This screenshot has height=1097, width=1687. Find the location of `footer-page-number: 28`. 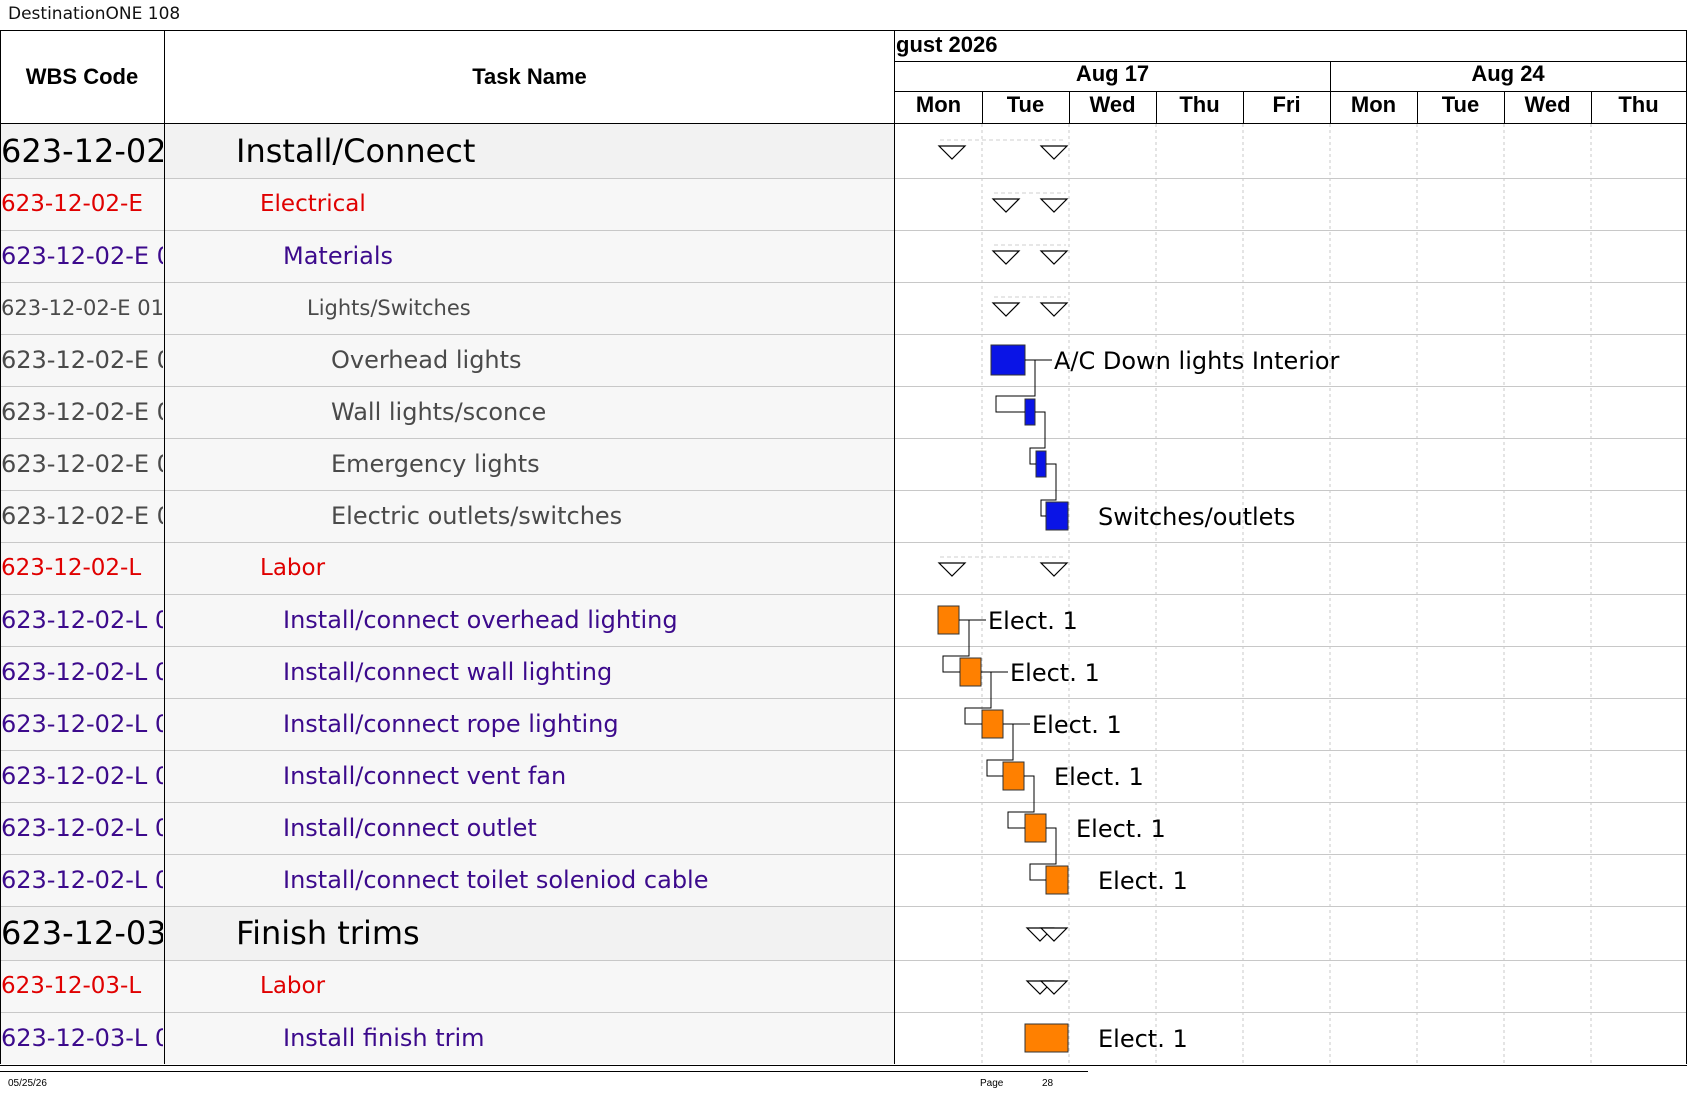

footer-page-number: 28 is located at coordinates (1048, 1083).